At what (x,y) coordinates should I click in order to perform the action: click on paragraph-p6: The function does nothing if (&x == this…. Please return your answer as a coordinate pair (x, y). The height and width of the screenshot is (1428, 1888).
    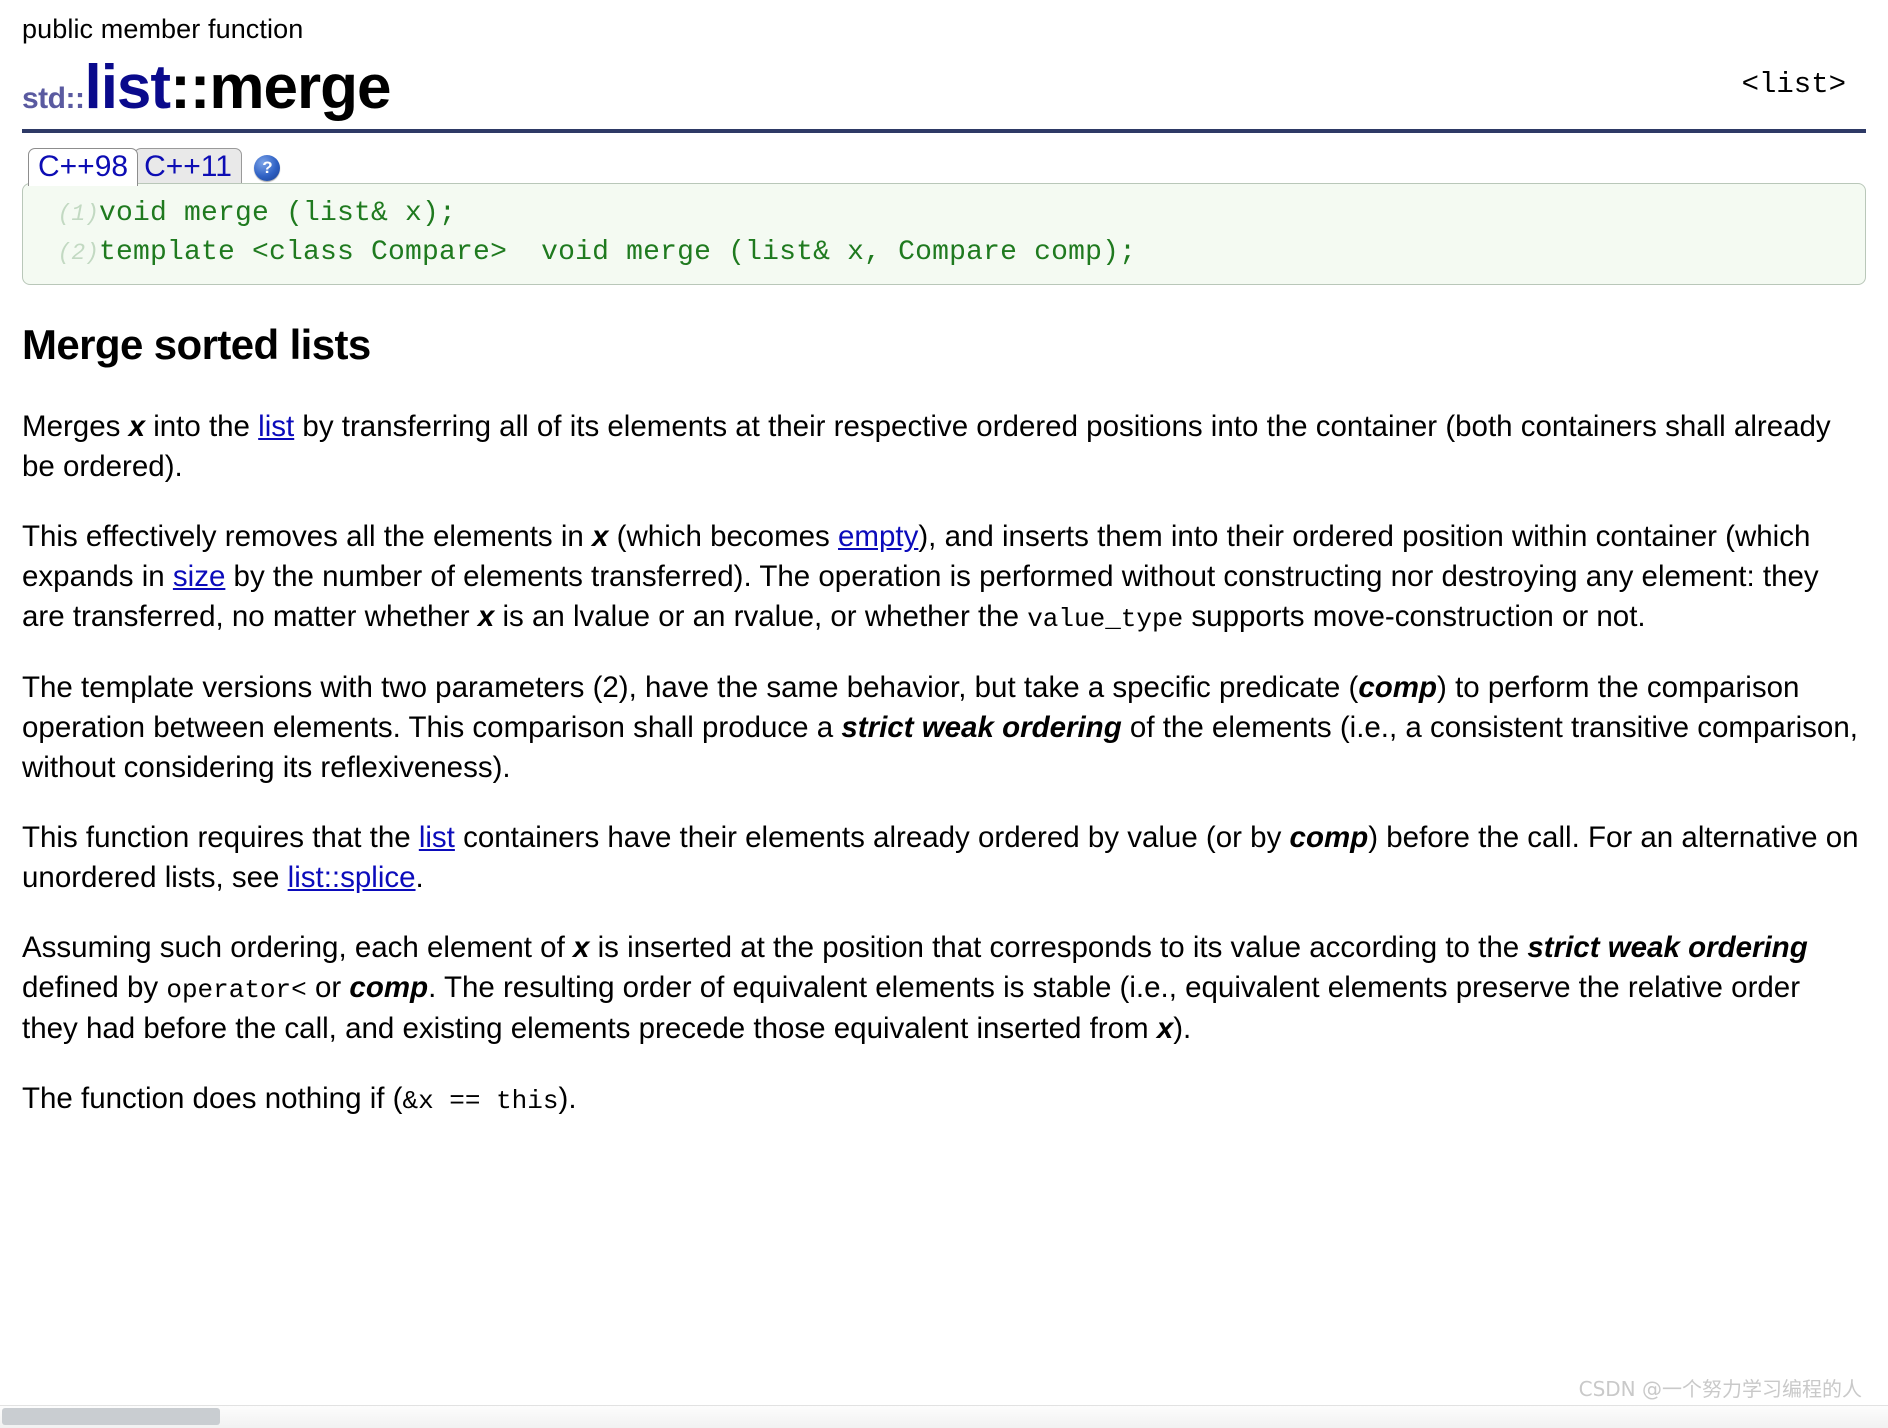
    Looking at the image, I should click on (942, 1099).